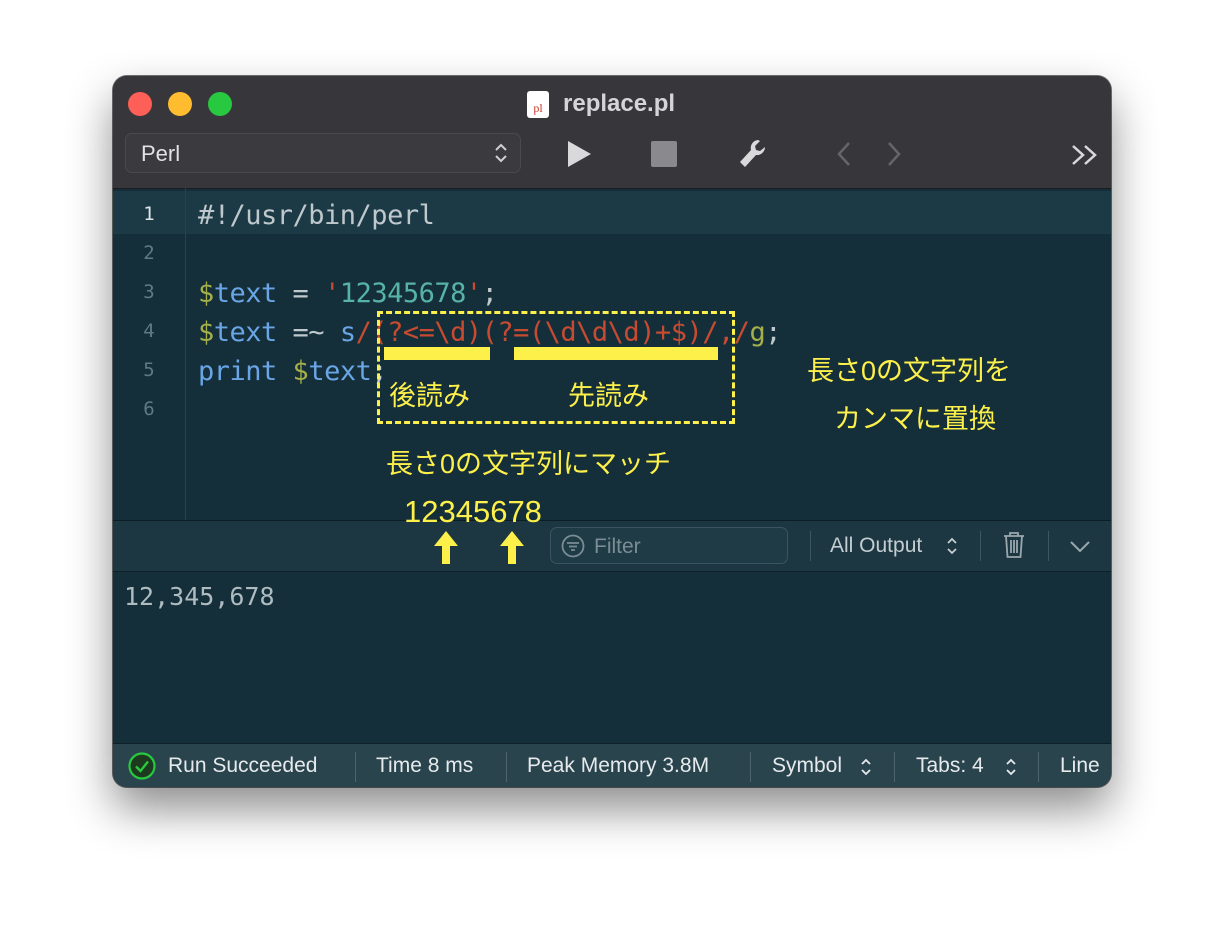 The width and height of the screenshot is (1224, 936). What do you see at coordinates (1080, 547) in the screenshot?
I see `chevron-down-icon` at bounding box center [1080, 547].